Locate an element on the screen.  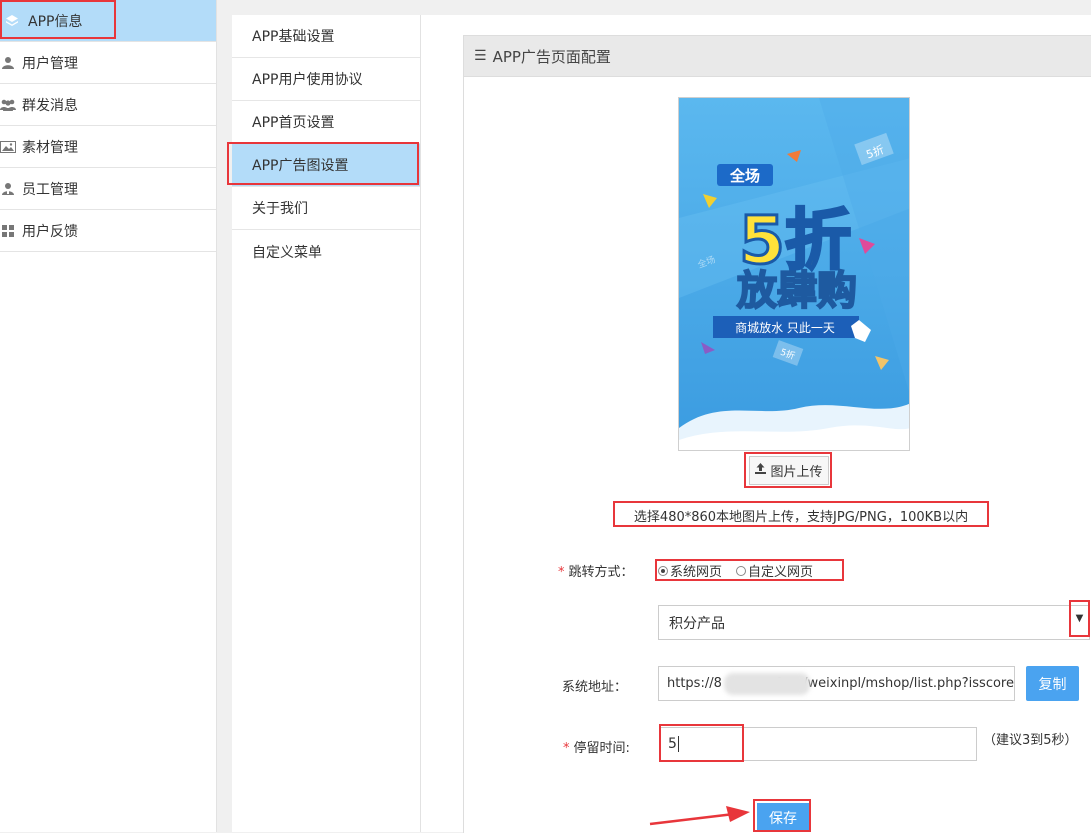
url-suffix-text: 0.cn/weixinpl/mshop/list.php?isscore is located at coordinates (894, 683).